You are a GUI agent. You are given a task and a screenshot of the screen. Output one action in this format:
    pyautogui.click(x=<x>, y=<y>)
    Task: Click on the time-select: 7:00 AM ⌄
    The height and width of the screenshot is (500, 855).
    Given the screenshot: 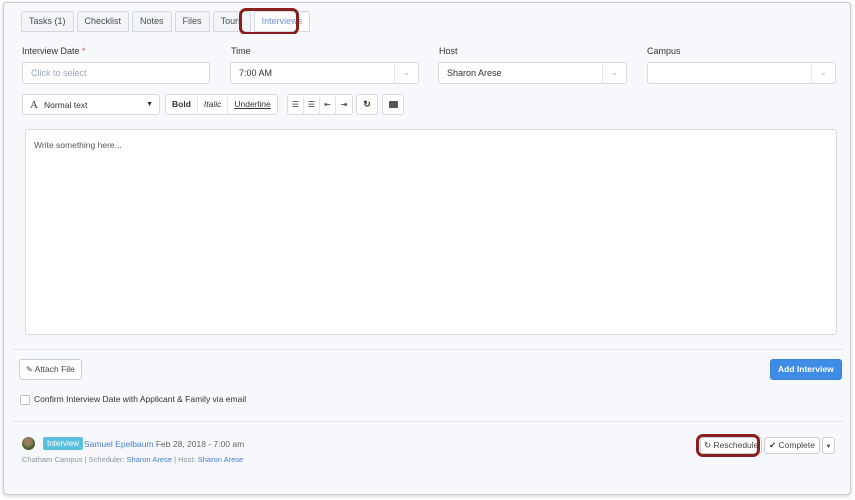 What is the action you would take?
    pyautogui.click(x=324, y=73)
    